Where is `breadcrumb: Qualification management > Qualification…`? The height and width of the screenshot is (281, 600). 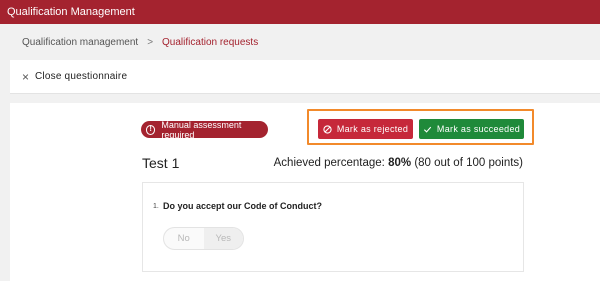
breadcrumb: Qualification management > Qualification… is located at coordinates (300, 42).